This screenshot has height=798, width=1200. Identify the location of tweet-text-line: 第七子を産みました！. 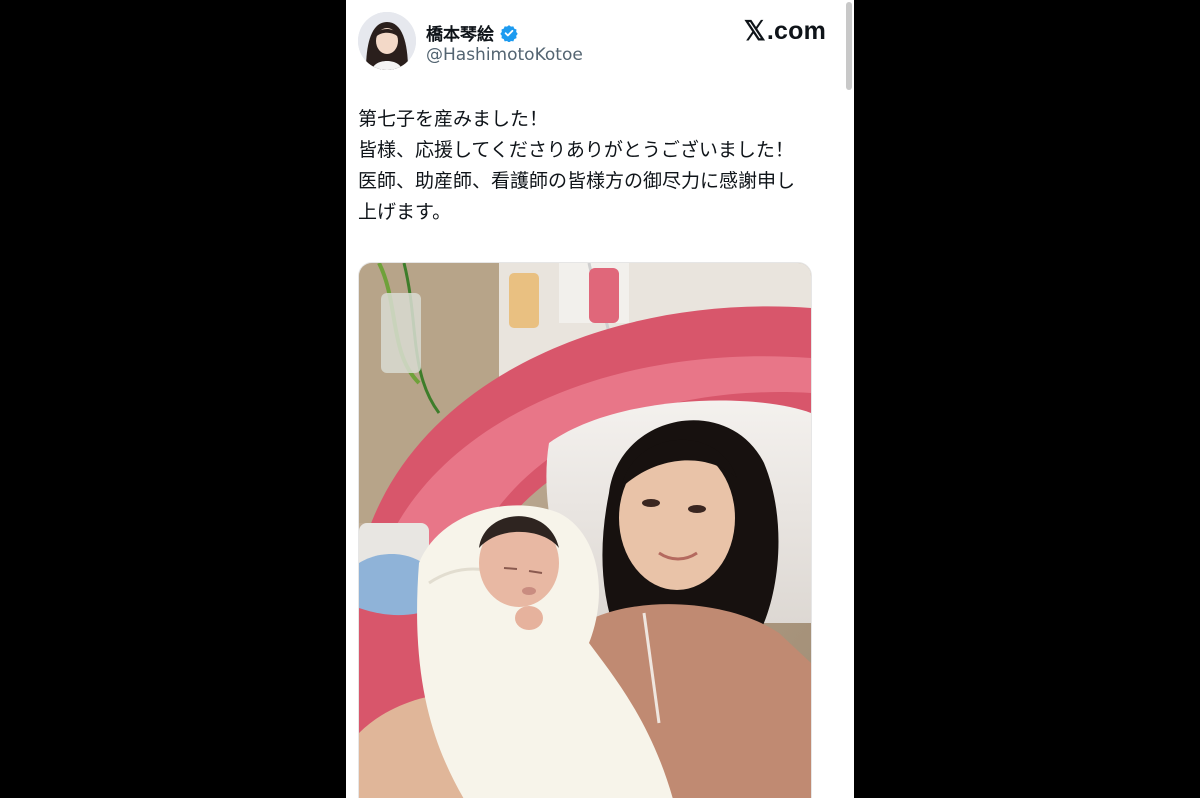
(453, 119).